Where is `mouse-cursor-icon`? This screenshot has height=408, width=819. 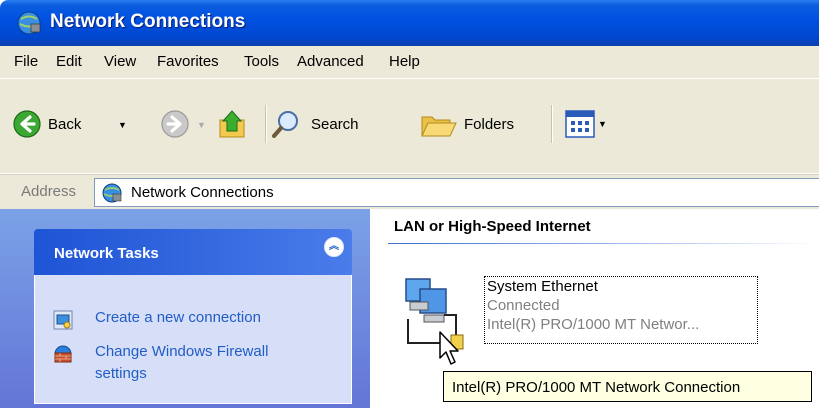 mouse-cursor-icon is located at coordinates (449, 348).